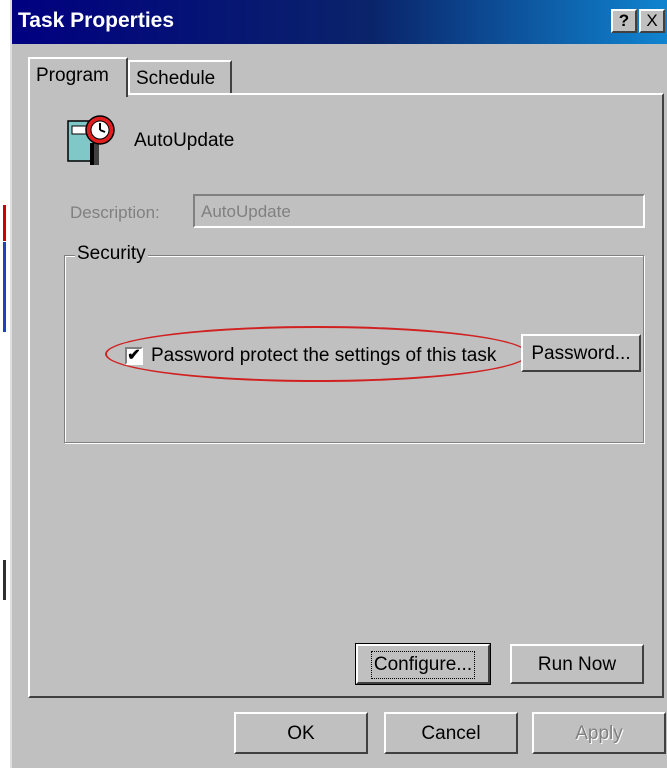 Image resolution: width=667 pixels, height=768 pixels. I want to click on close-button: X, so click(652, 21).